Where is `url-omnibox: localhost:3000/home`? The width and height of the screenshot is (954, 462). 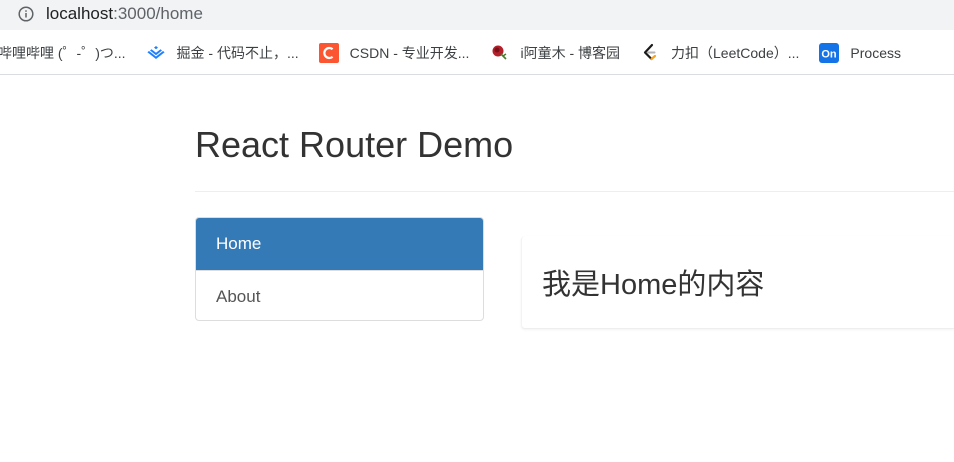 url-omnibox: localhost:3000/home is located at coordinates (477, 14).